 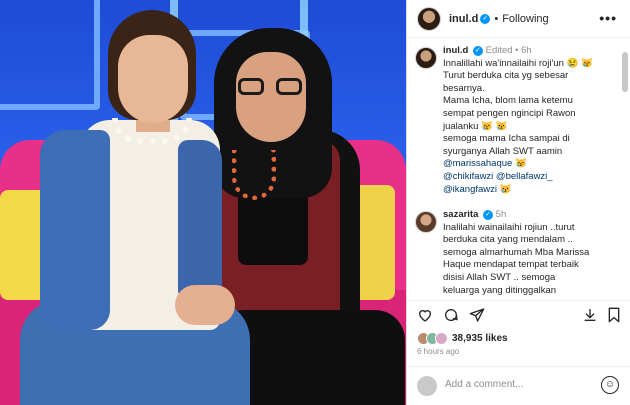 I want to click on emoji-icon: ☺, so click(x=610, y=385).